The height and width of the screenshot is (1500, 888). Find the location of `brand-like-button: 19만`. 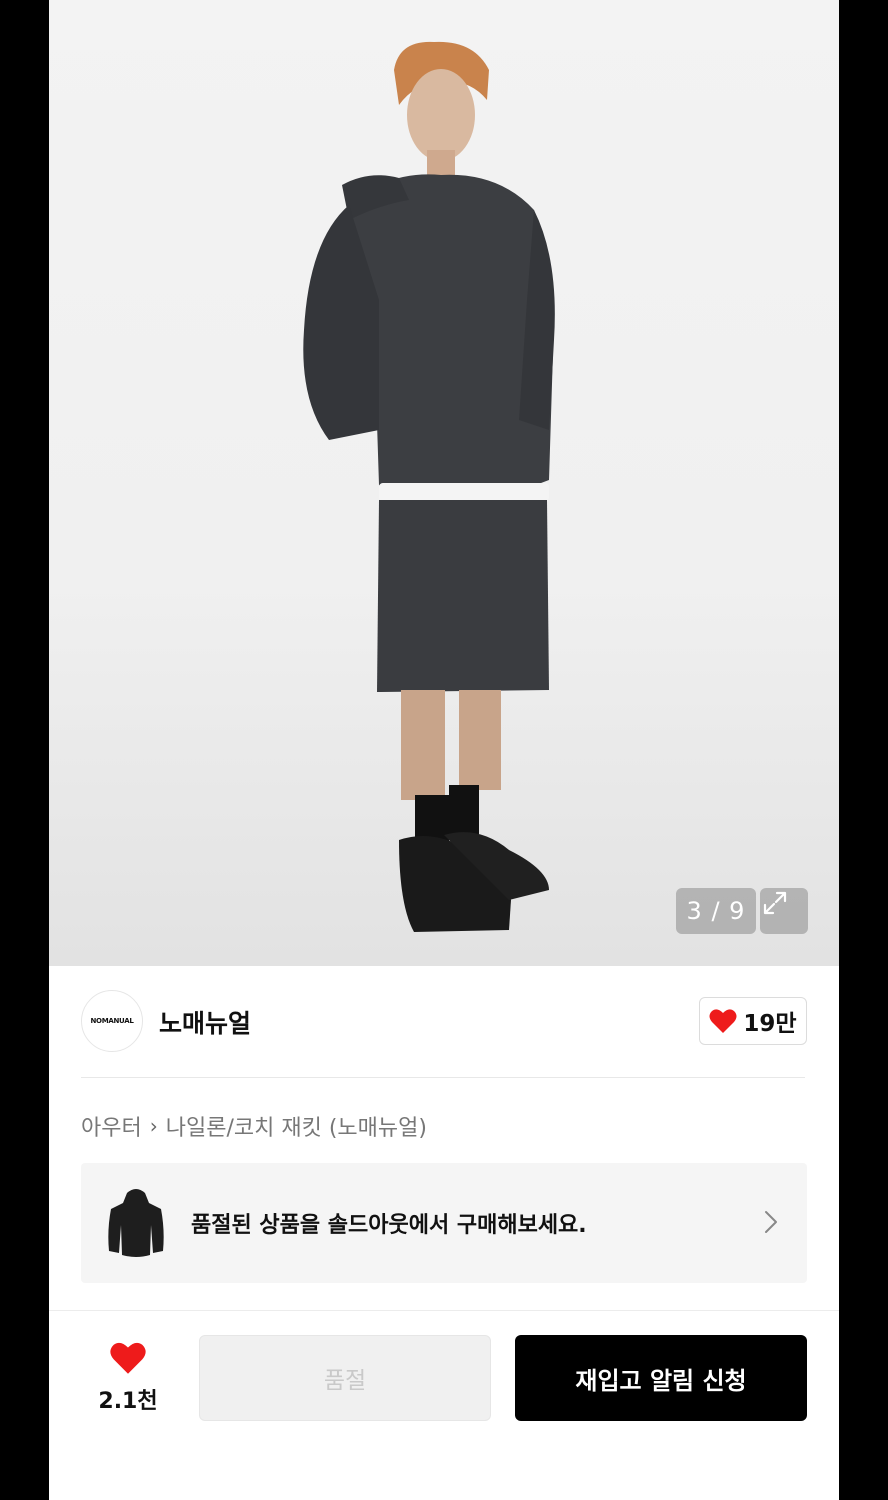

brand-like-button: 19만 is located at coordinates (753, 1021).